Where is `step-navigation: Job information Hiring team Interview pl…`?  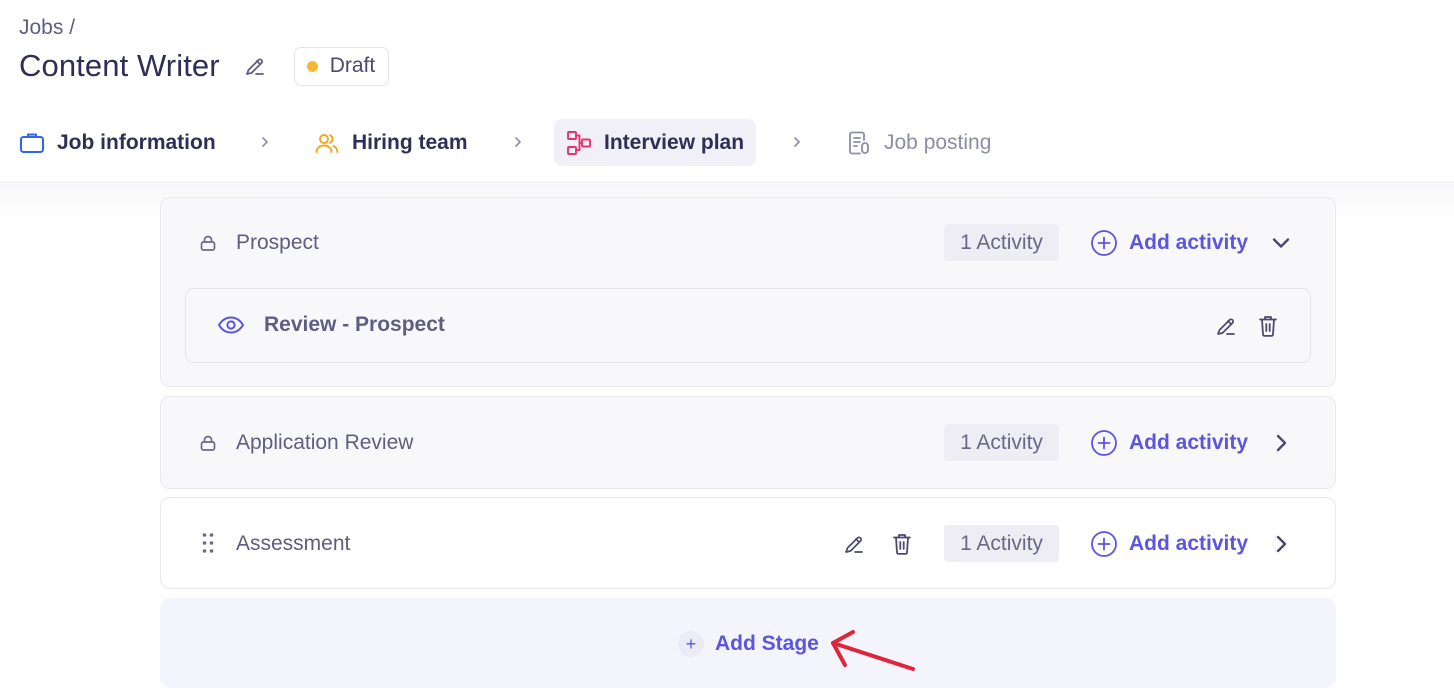 step-navigation: Job information Hiring team Interview pl… is located at coordinates (550, 142).